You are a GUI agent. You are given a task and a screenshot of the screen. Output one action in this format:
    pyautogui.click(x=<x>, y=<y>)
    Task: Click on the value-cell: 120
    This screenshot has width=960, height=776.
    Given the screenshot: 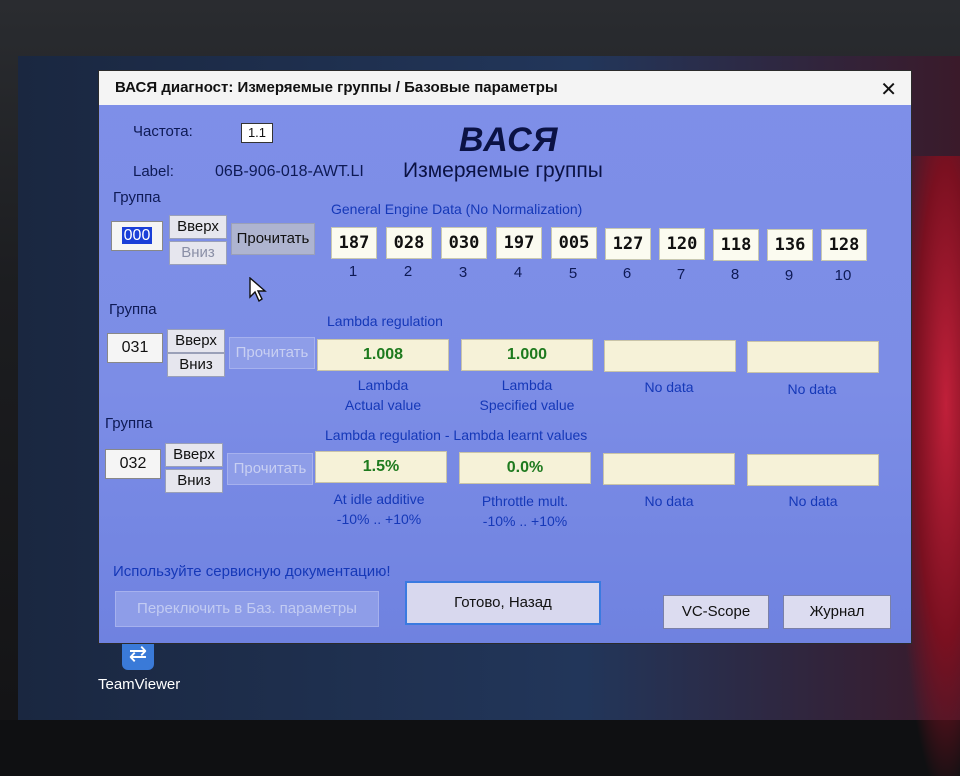 What is the action you would take?
    pyautogui.click(x=682, y=244)
    